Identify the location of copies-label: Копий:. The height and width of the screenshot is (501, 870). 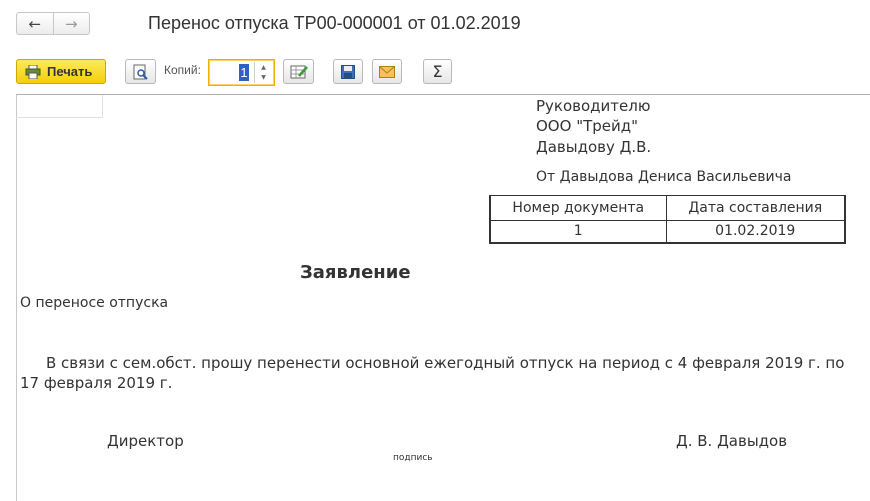
(182, 70).